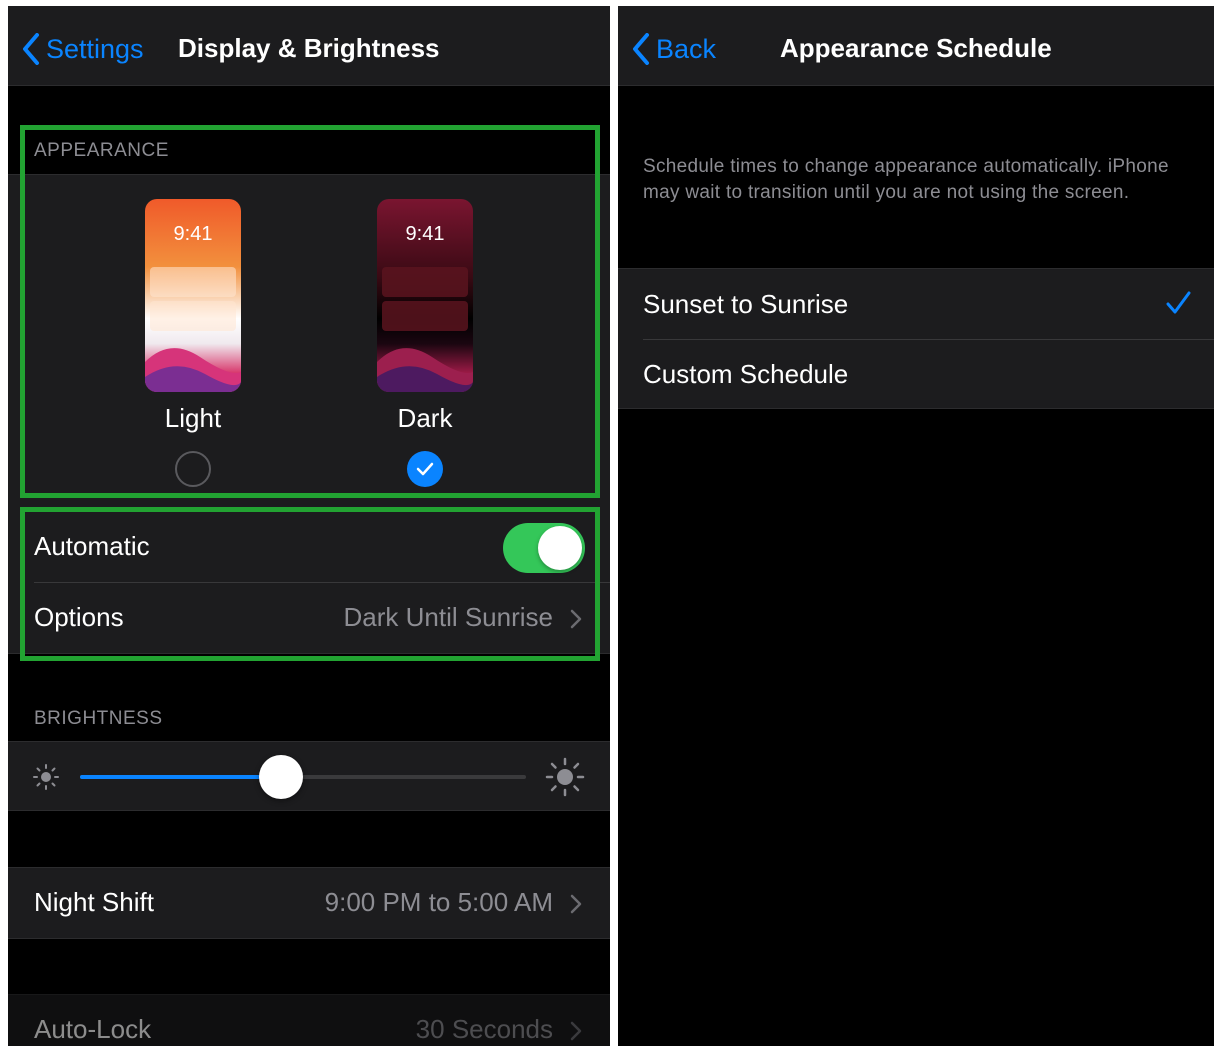  Describe the element at coordinates (425, 234) in the screenshot. I see `dark-preview-time: 9:41` at that location.